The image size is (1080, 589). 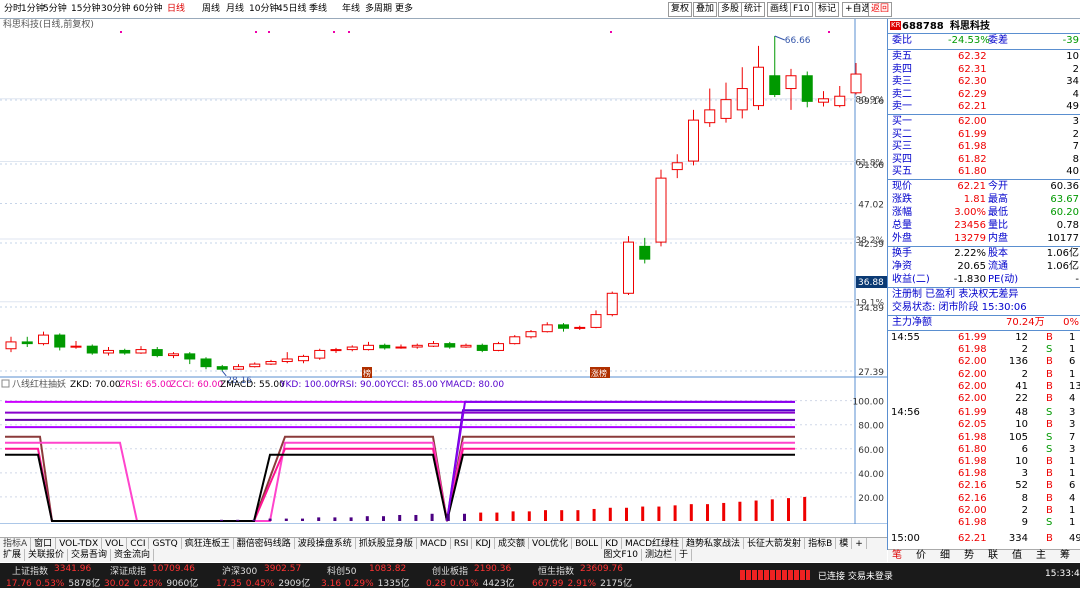 What do you see at coordinates (1075, 94) in the screenshot?
I see `ask-level-volume: 4` at bounding box center [1075, 94].